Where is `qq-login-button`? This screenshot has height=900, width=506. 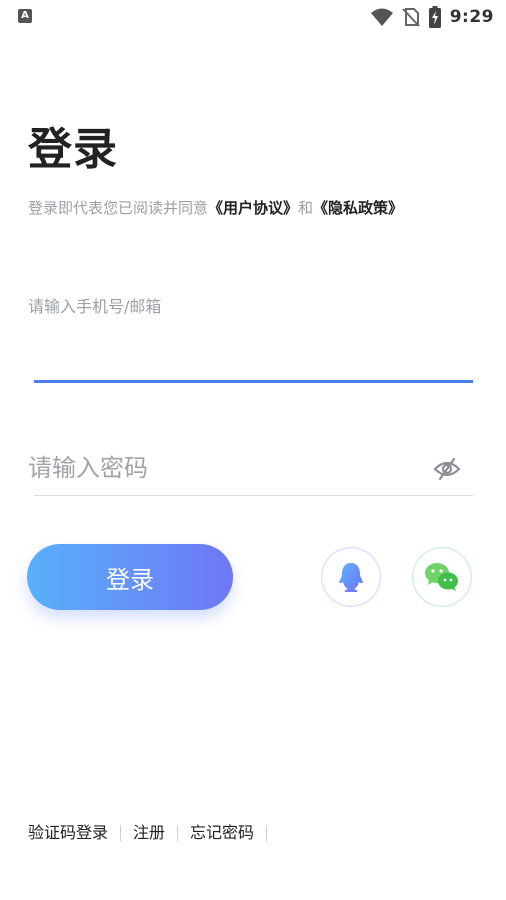 qq-login-button is located at coordinates (351, 577).